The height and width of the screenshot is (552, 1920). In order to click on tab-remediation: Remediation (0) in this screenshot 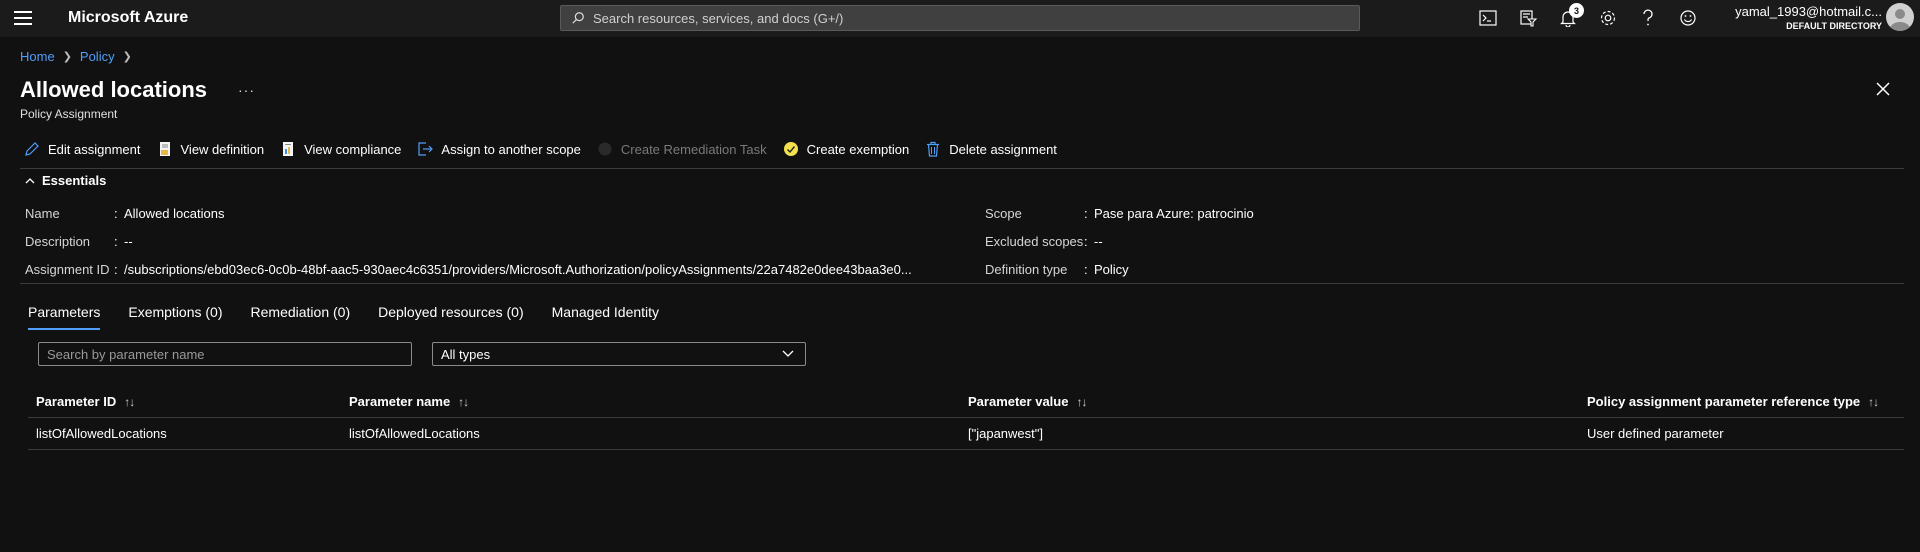, I will do `click(301, 317)`.